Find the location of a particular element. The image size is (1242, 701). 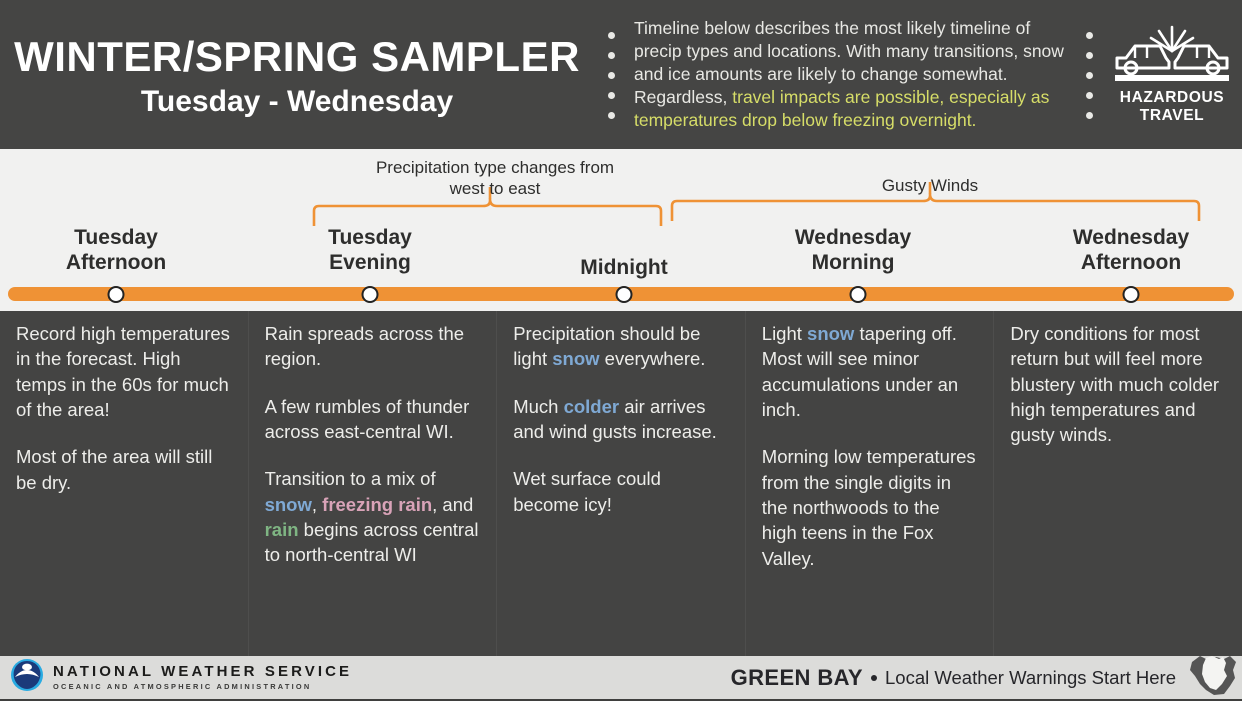

forecast-paragraph: Wet surface could become icy! is located at coordinates (621, 491).